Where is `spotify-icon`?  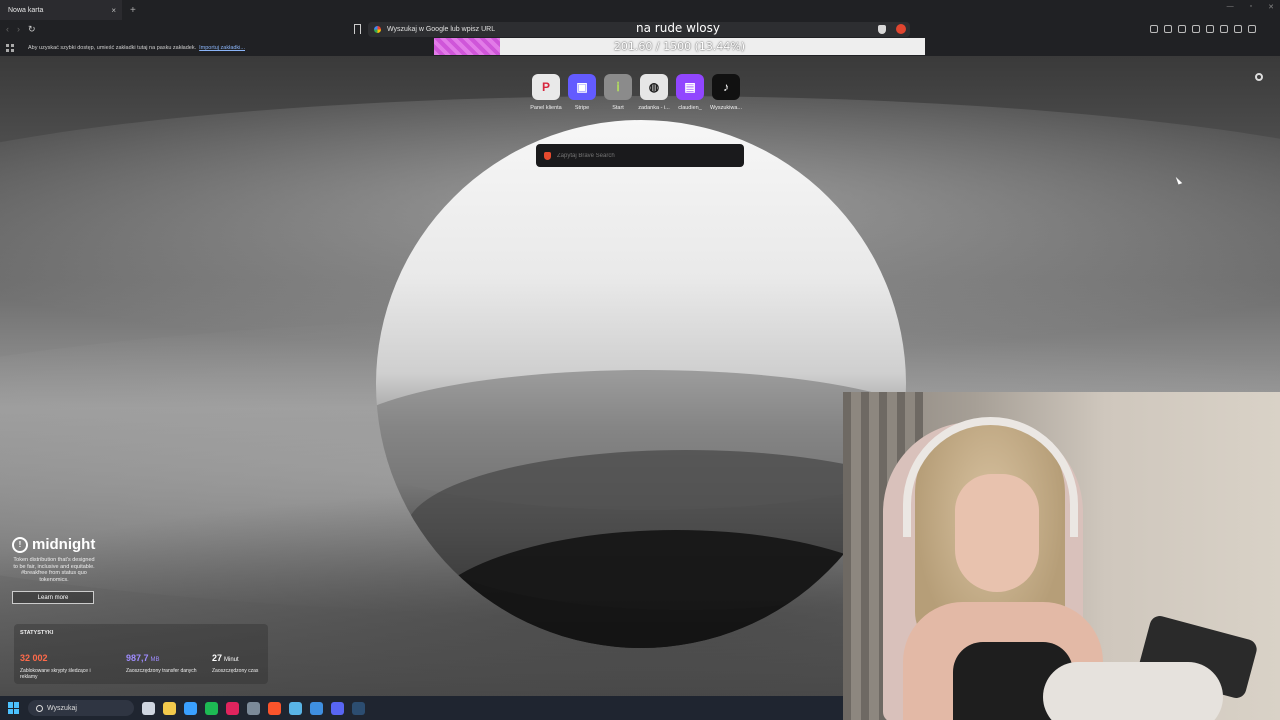
spotify-icon is located at coordinates (211, 708).